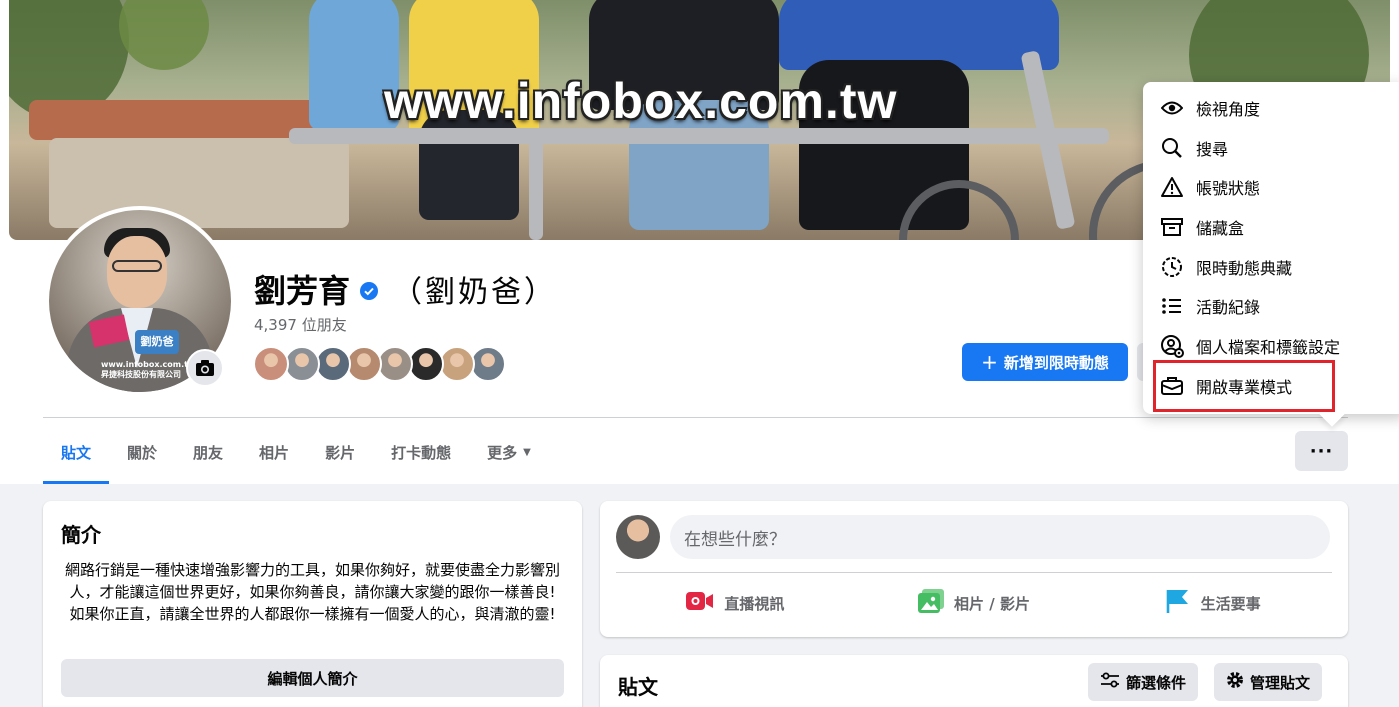 This screenshot has width=1399, height=707. I want to click on filter-button: 篩選條件, so click(1143, 682).